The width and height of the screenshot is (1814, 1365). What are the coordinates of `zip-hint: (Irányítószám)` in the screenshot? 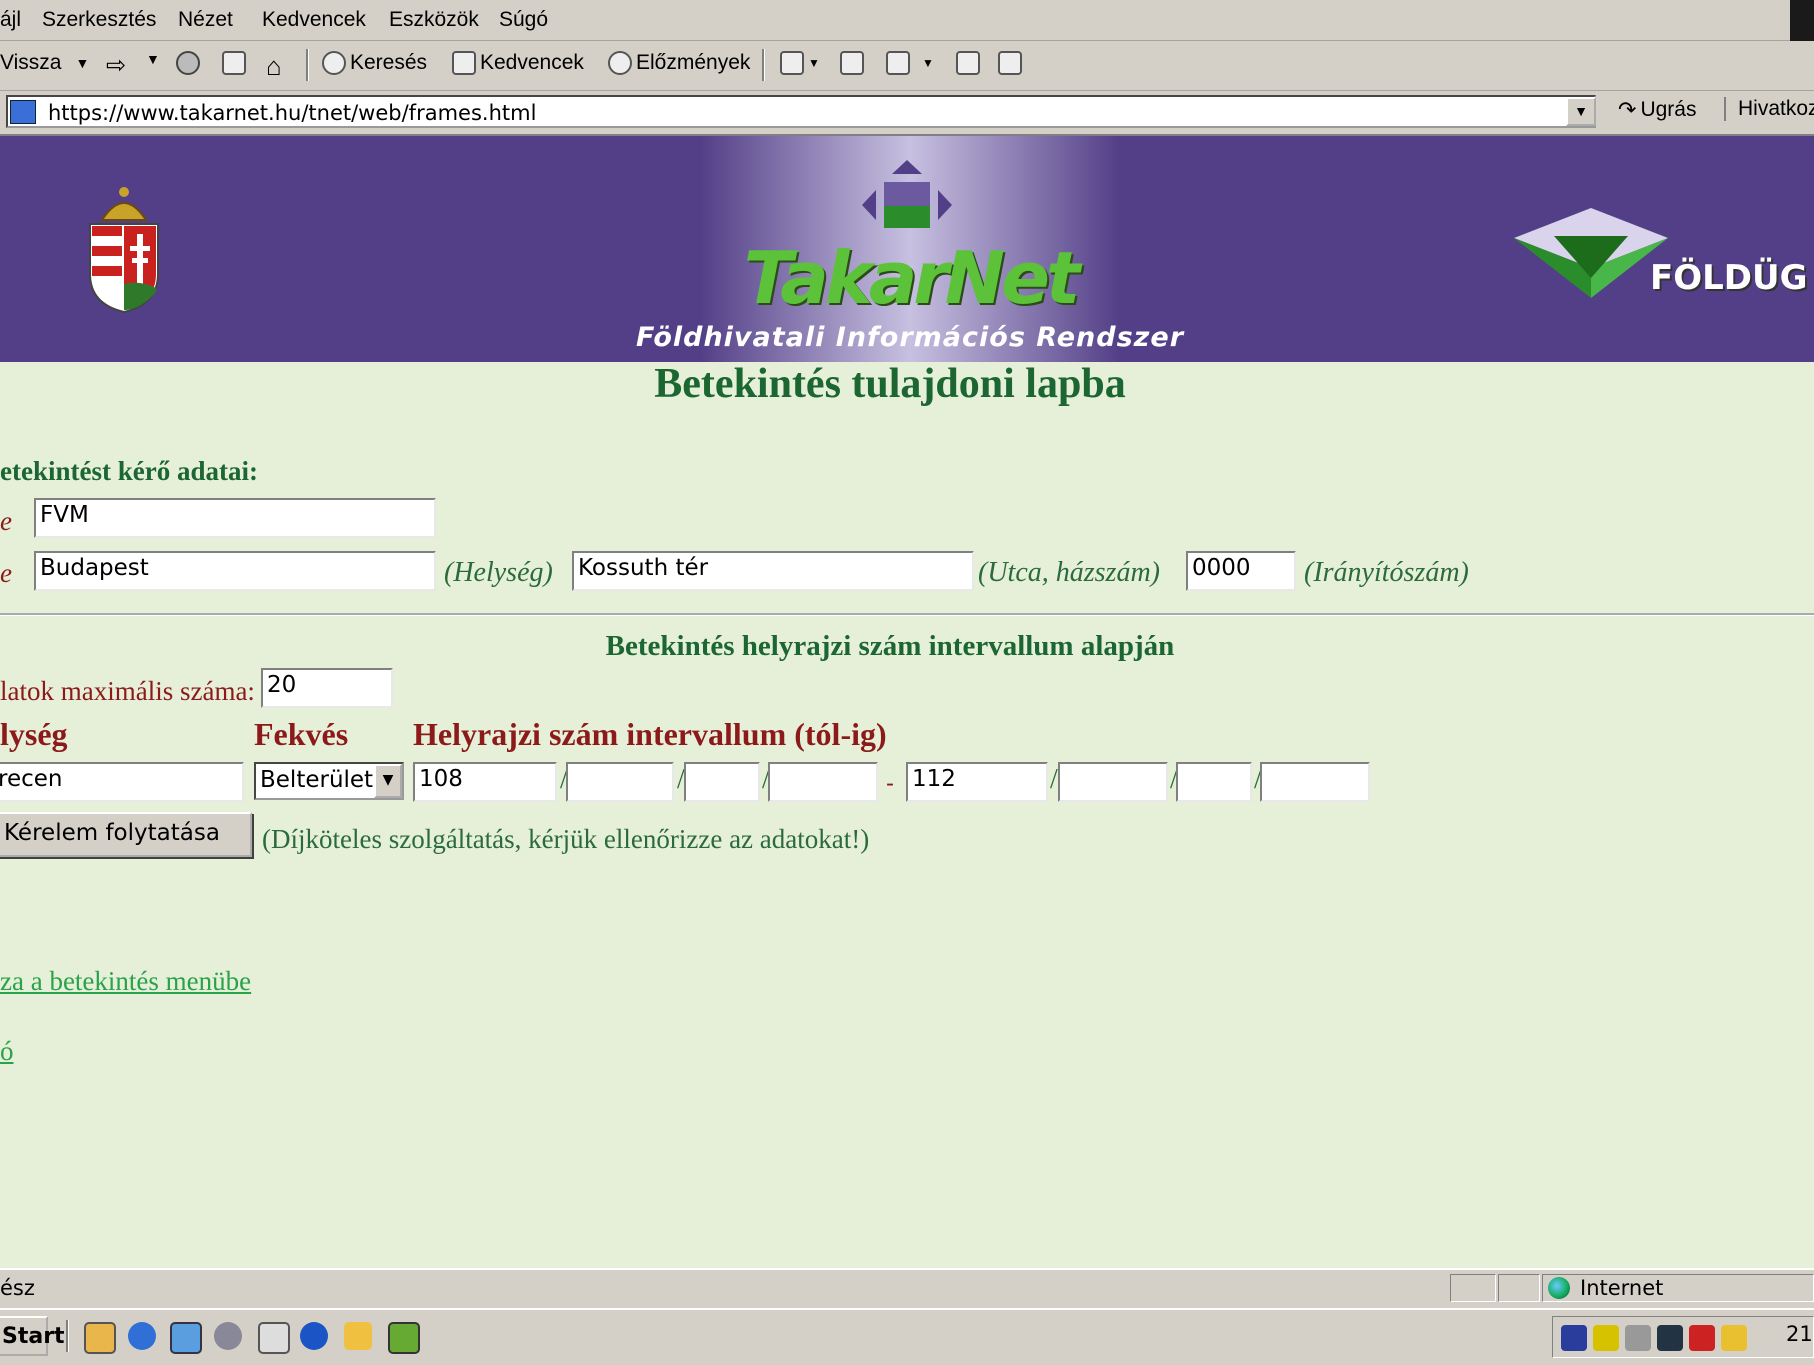 It's located at (1386, 572).